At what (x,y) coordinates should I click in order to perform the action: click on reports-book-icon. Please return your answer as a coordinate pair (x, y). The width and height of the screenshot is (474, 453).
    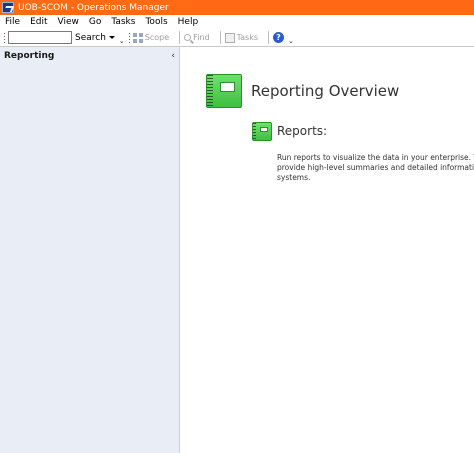
    Looking at the image, I should click on (262, 131).